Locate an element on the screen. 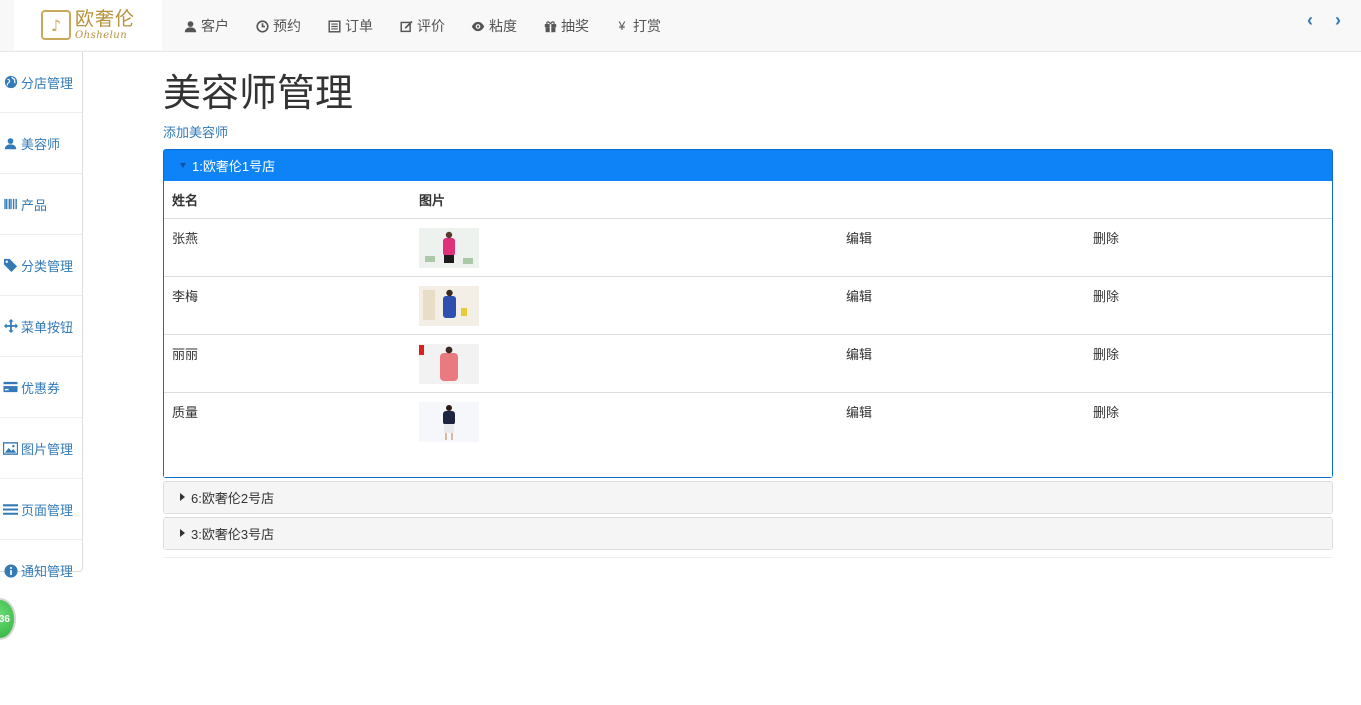 The image size is (1361, 705). logo-text-en: Ohshelun is located at coordinates (101, 35).